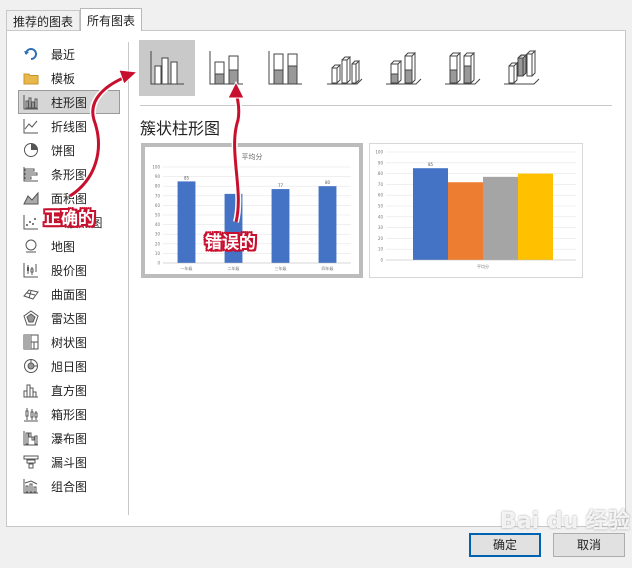 This screenshot has height=568, width=632. I want to click on tab-bar: 推荐的图表 所有图表, so click(74, 19).